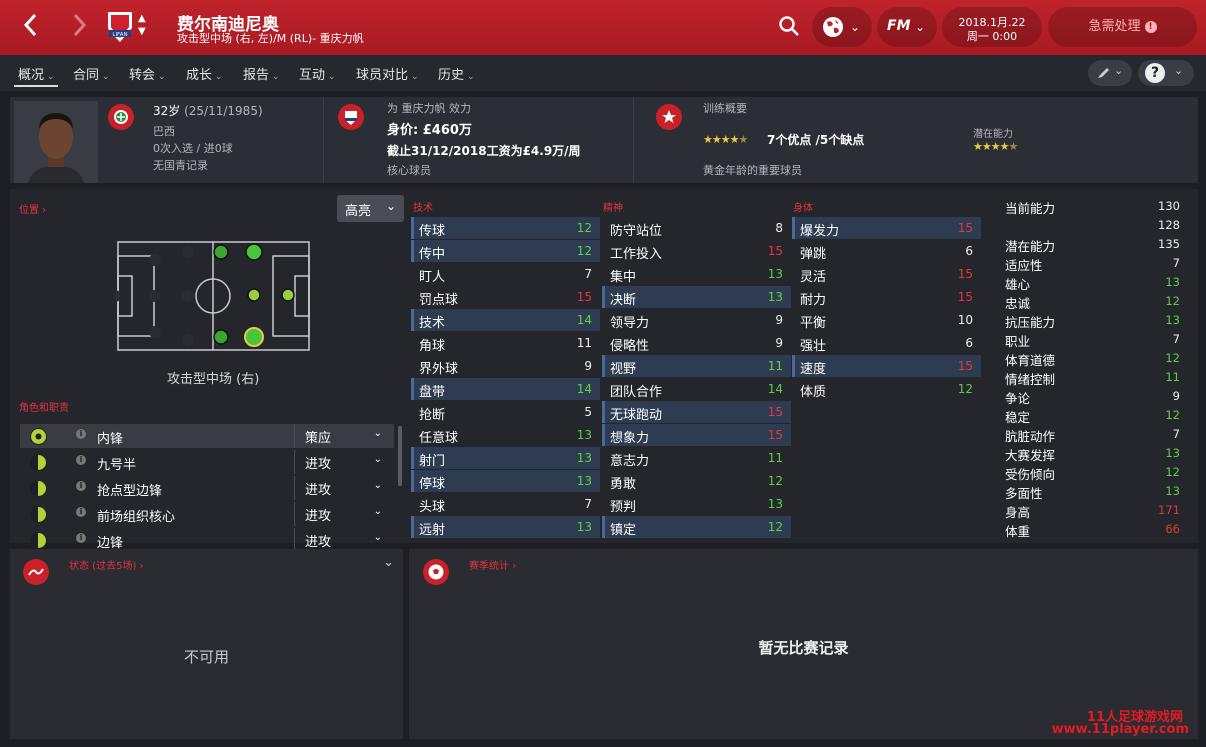  Describe the element at coordinates (492, 564) in the screenshot. I see `season-stats-title: 赛季统计 ›` at that location.